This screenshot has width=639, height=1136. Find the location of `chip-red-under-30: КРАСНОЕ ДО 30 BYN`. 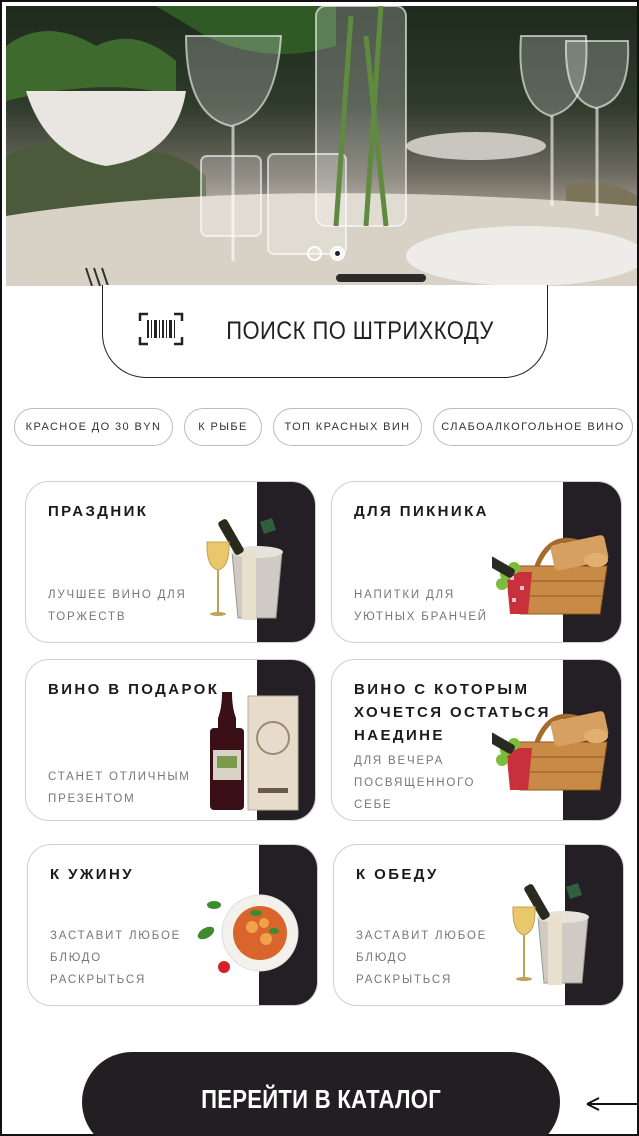

chip-red-under-30: КРАСНОЕ ДО 30 BYN is located at coordinates (93, 427).